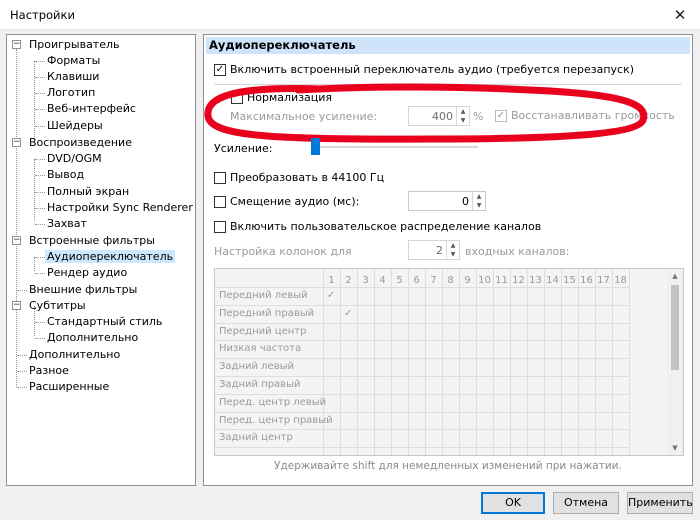  What do you see at coordinates (260, 348) in the screenshot?
I see `matrix-row-label: Низкая частота` at bounding box center [260, 348].